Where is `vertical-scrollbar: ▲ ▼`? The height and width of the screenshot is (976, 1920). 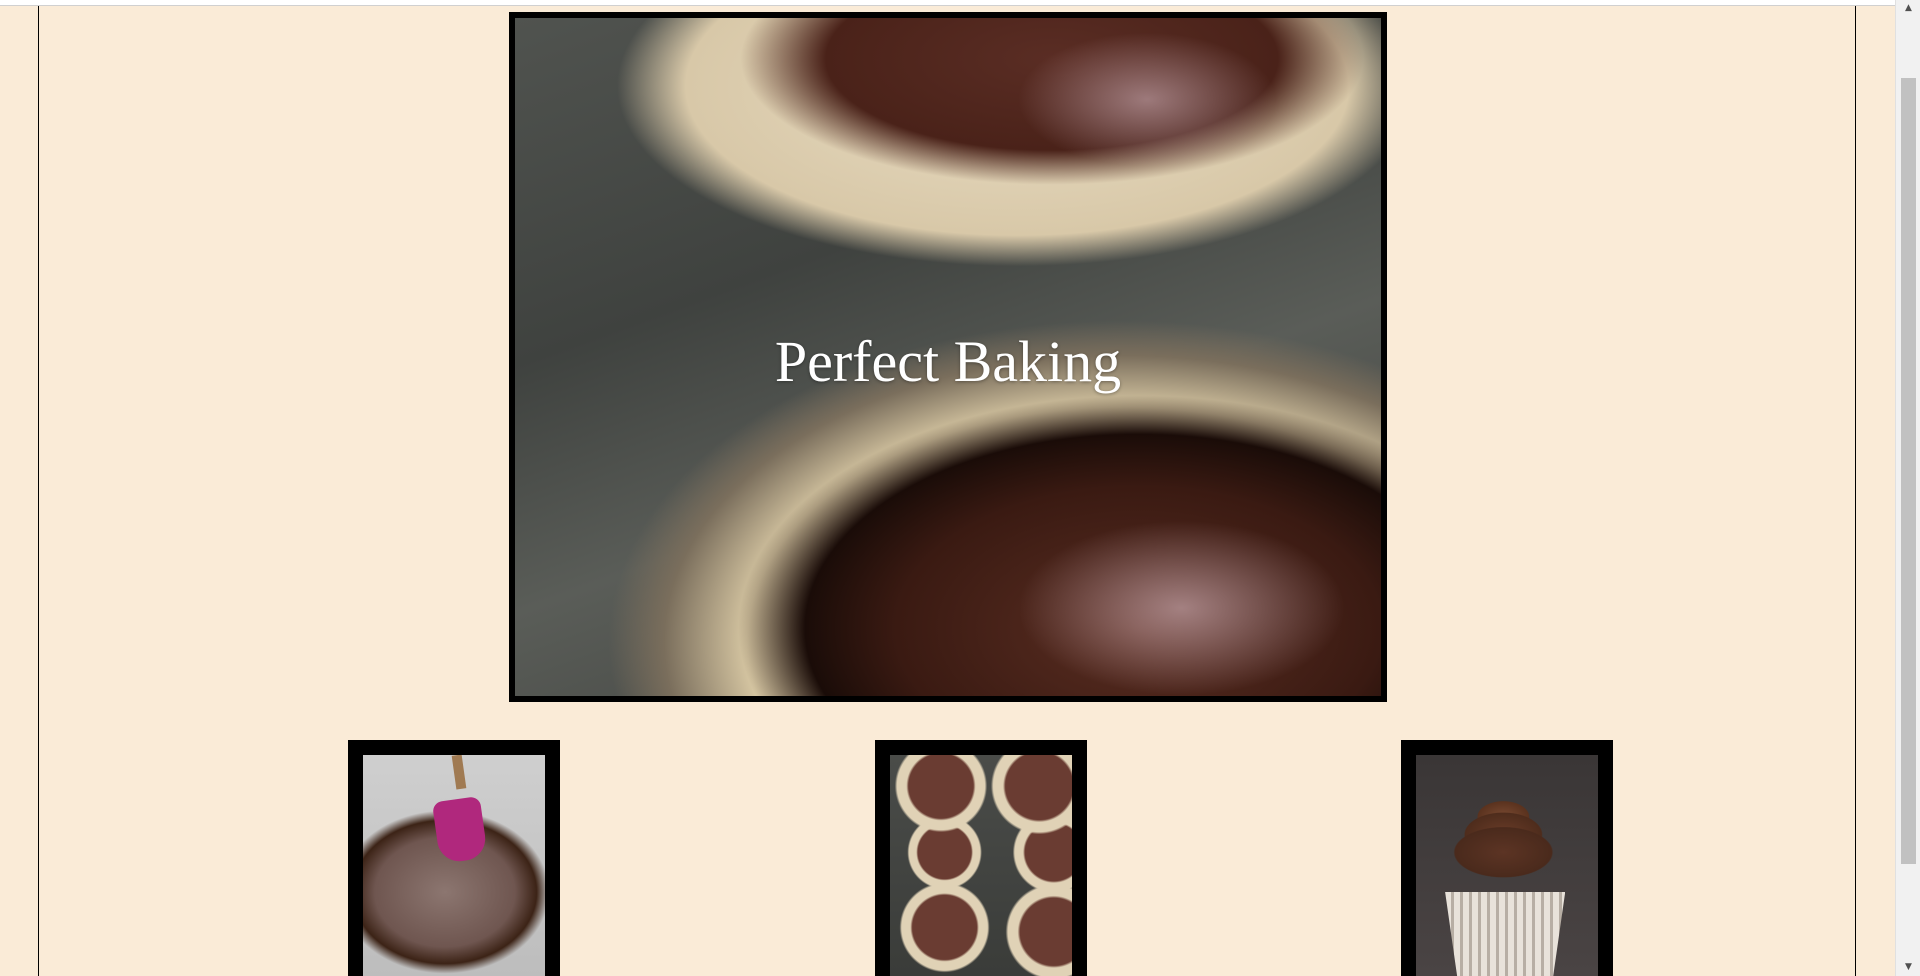
vertical-scrollbar: ▲ ▼ is located at coordinates (1907, 488).